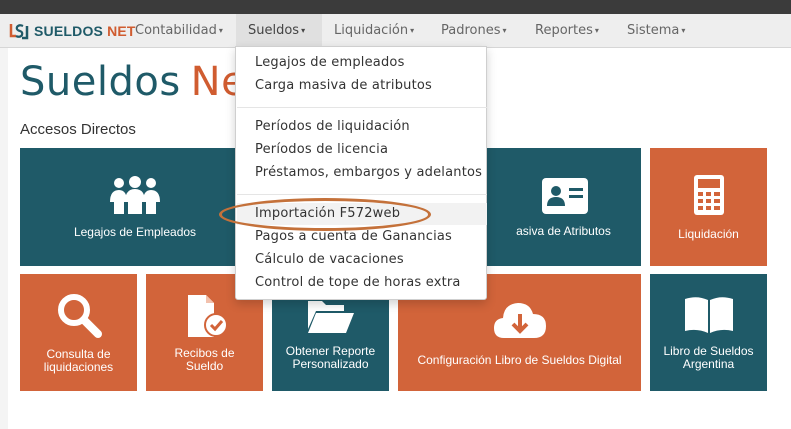  Describe the element at coordinates (708, 350) in the screenshot. I see `tile-label-line1: Libro de Sueldos` at that location.